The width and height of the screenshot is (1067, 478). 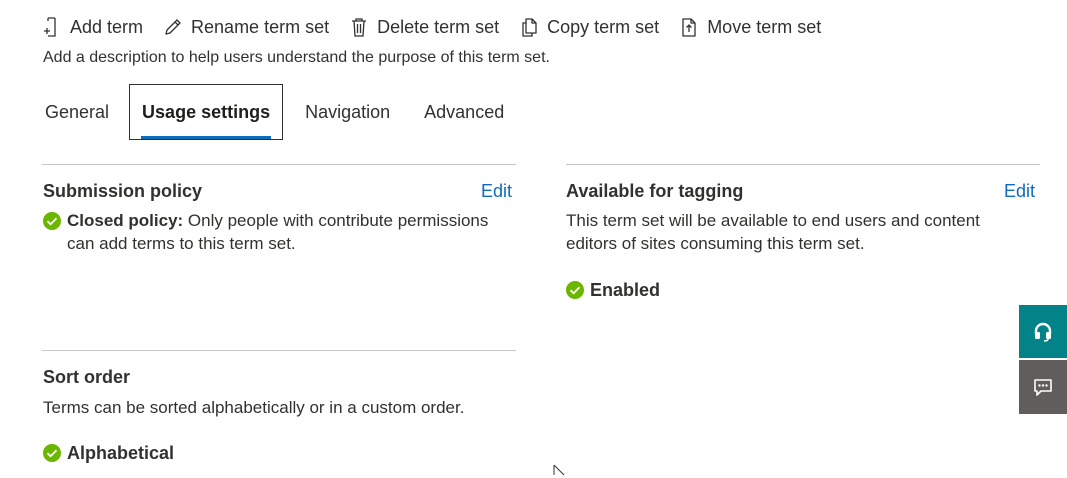 I want to click on available-for-tagging-status: Enabled, so click(x=613, y=290).